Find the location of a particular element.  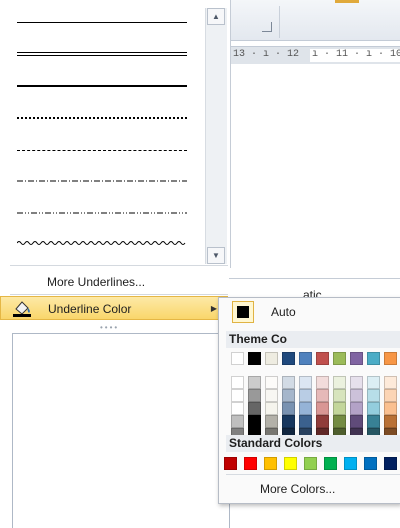

dialog-launcher-icon is located at coordinates (267, 27).